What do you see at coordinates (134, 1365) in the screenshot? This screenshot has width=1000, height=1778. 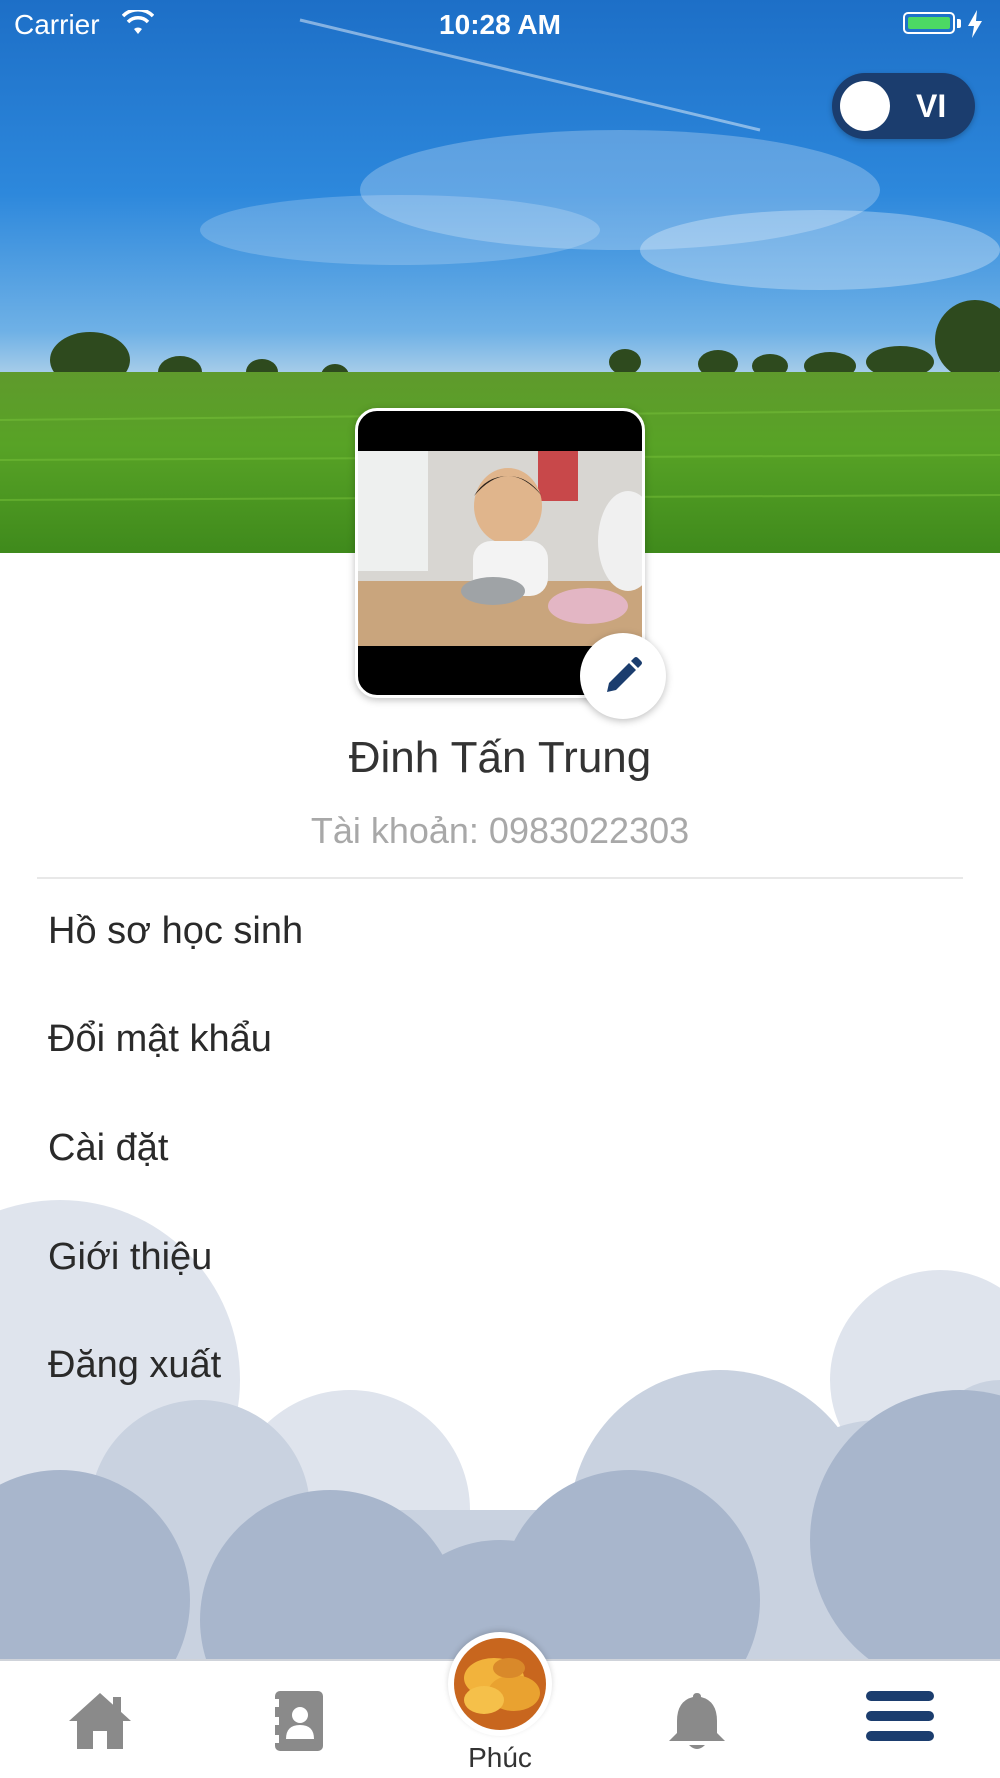 I see `menu-item-logout: Đăng xuất` at bounding box center [134, 1365].